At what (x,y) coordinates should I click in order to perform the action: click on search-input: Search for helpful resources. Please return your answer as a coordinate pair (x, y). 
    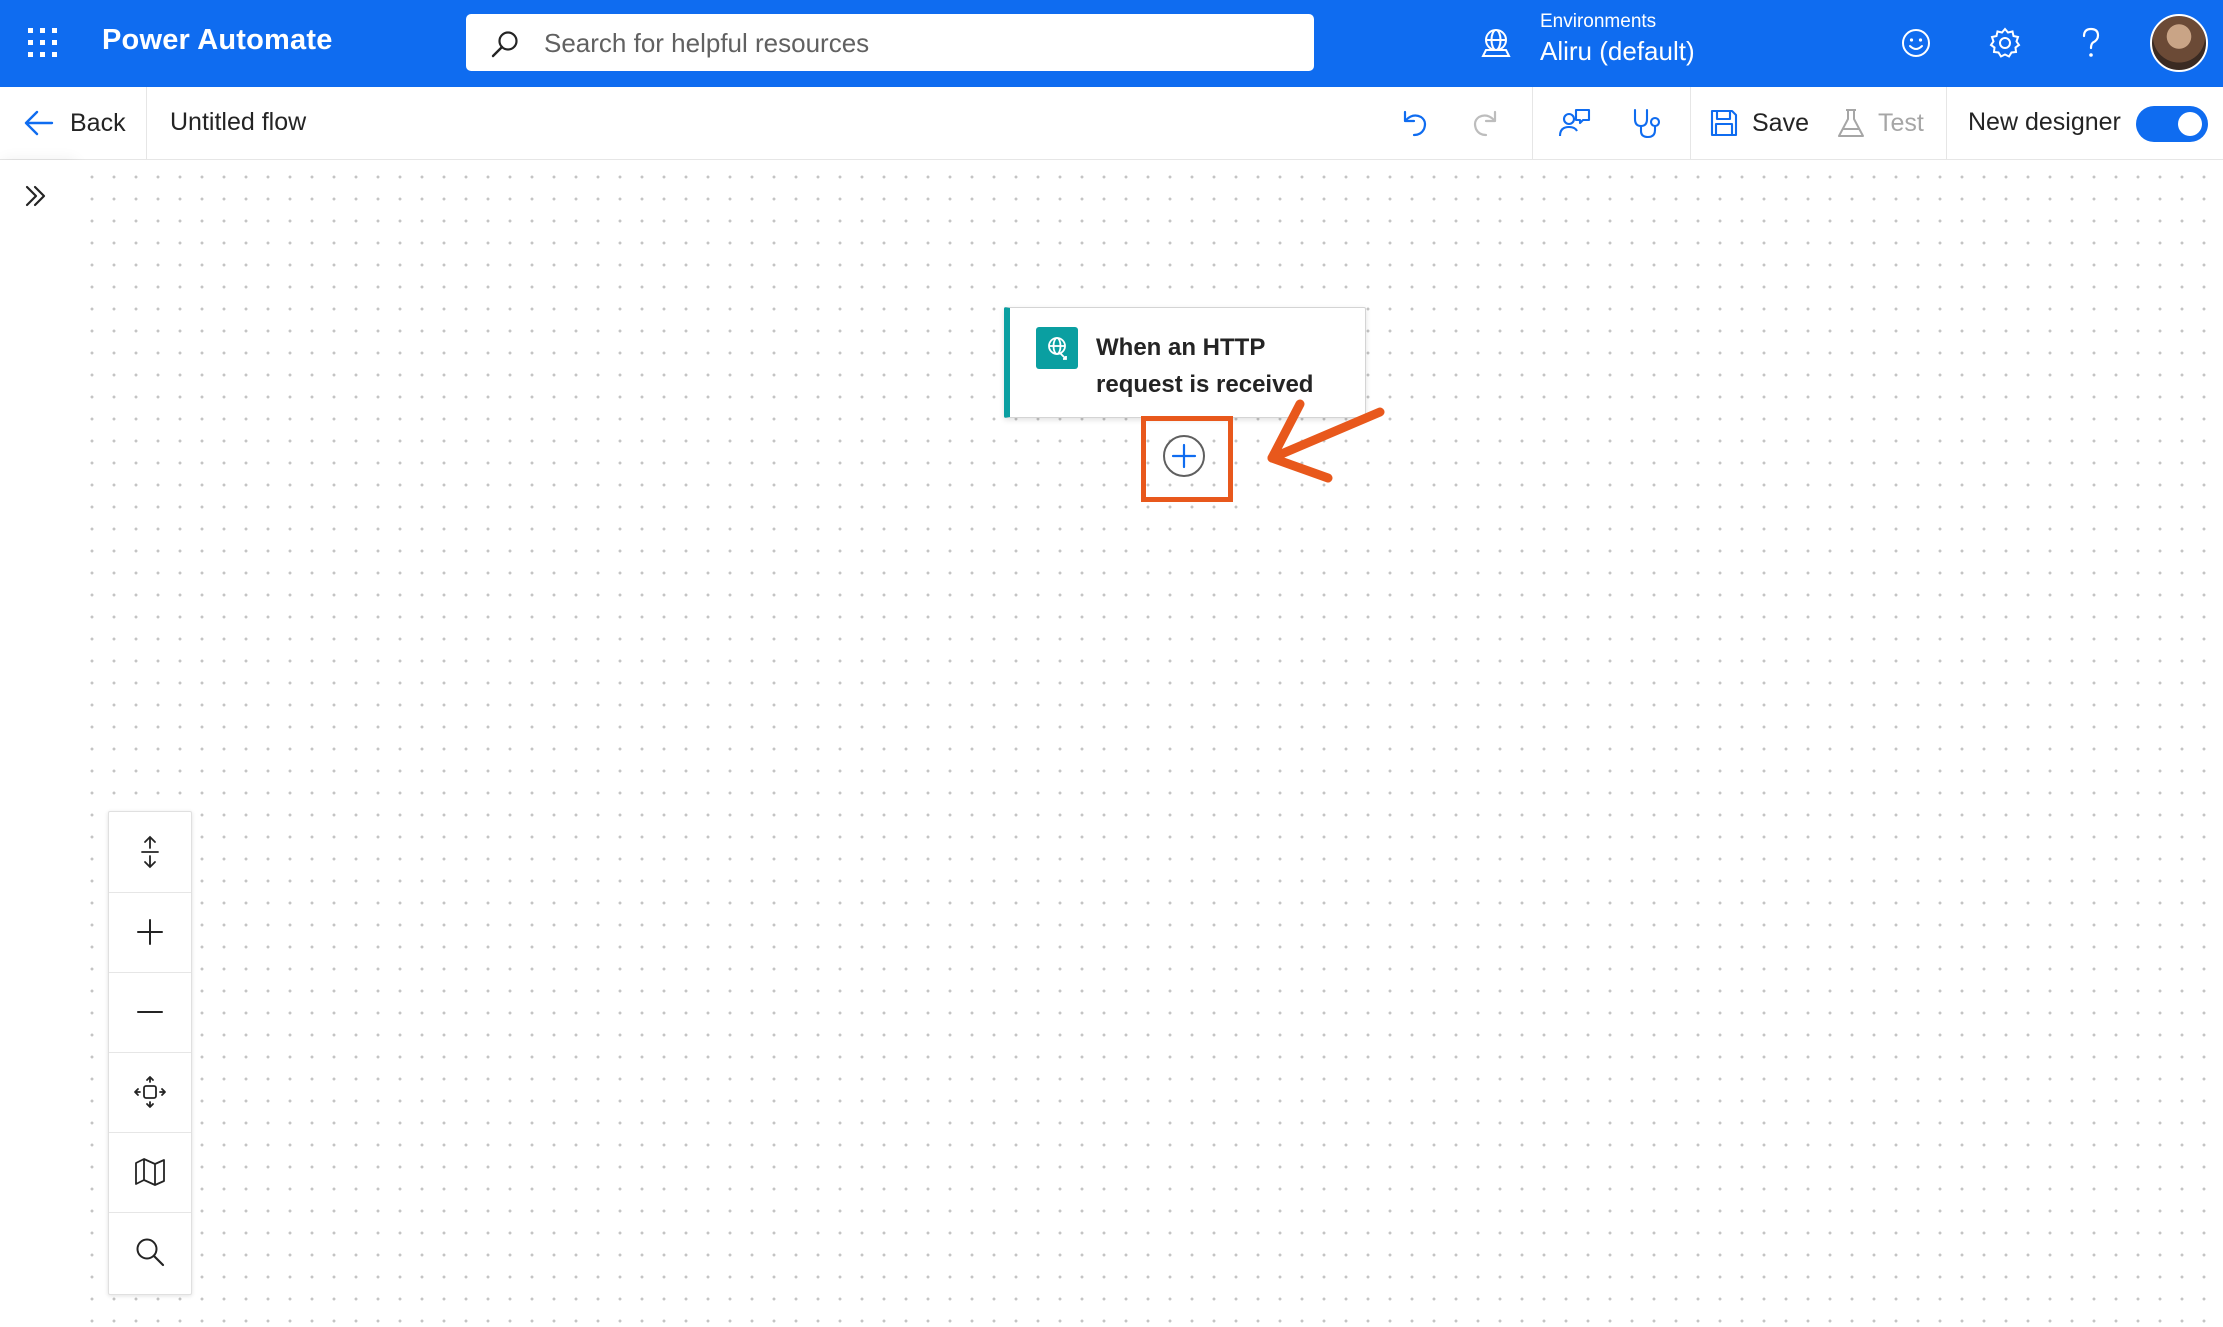
    Looking at the image, I should click on (706, 43).